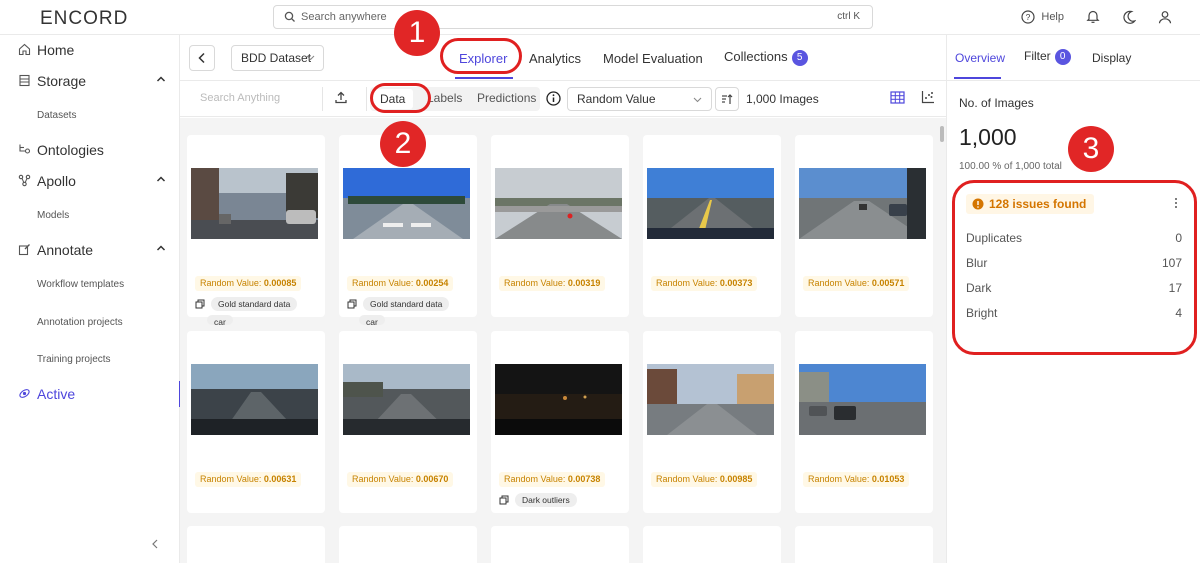 The height and width of the screenshot is (563, 1200). What do you see at coordinates (506, 98) in the screenshot?
I see `segment-predictions: Predictions` at bounding box center [506, 98].